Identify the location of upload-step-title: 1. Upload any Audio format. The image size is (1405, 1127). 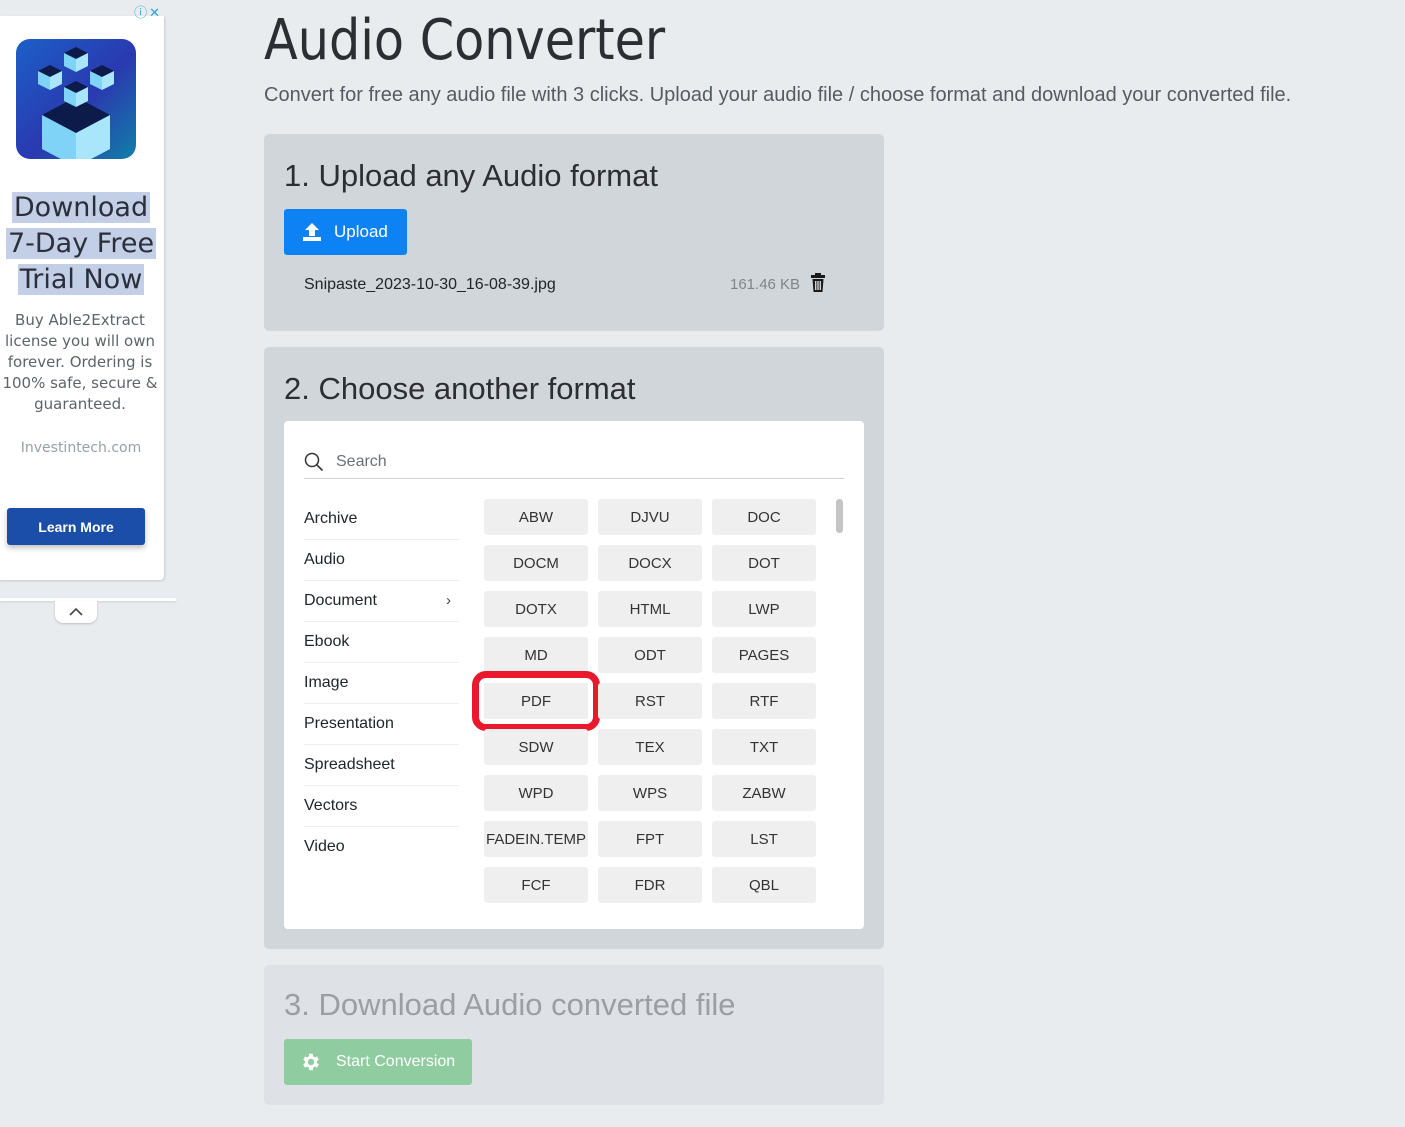
(471, 175).